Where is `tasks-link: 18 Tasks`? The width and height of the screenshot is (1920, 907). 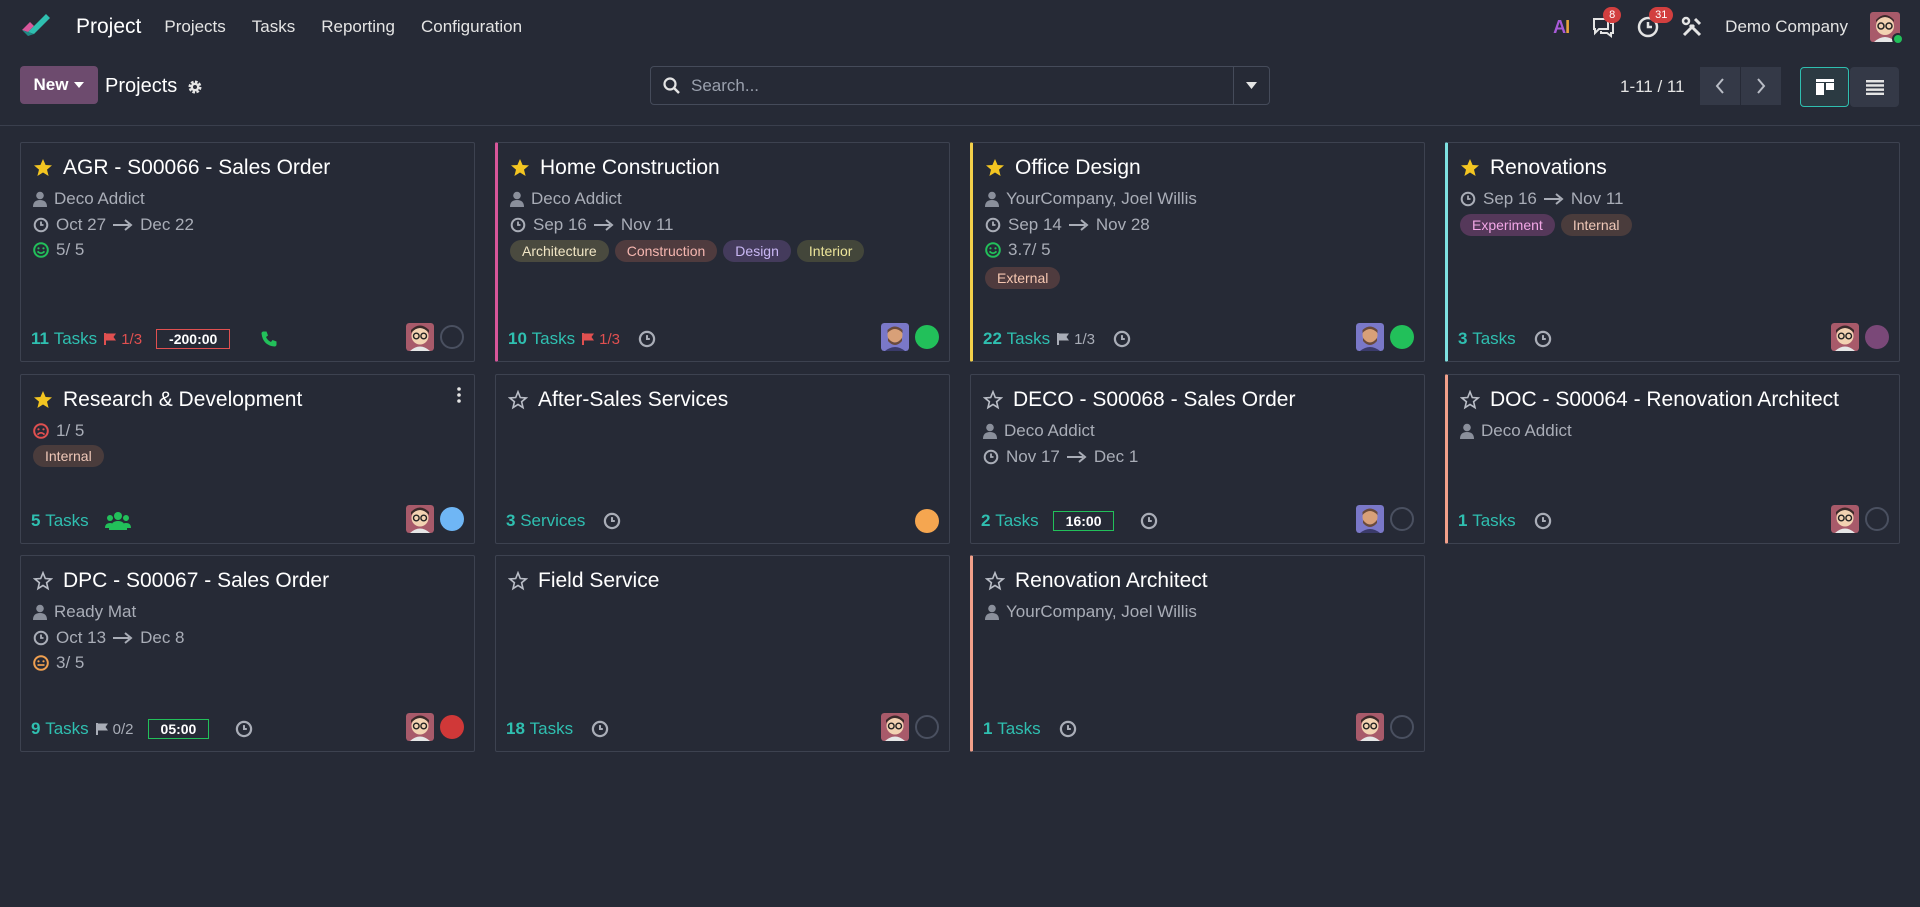 tasks-link: 18 Tasks is located at coordinates (539, 729).